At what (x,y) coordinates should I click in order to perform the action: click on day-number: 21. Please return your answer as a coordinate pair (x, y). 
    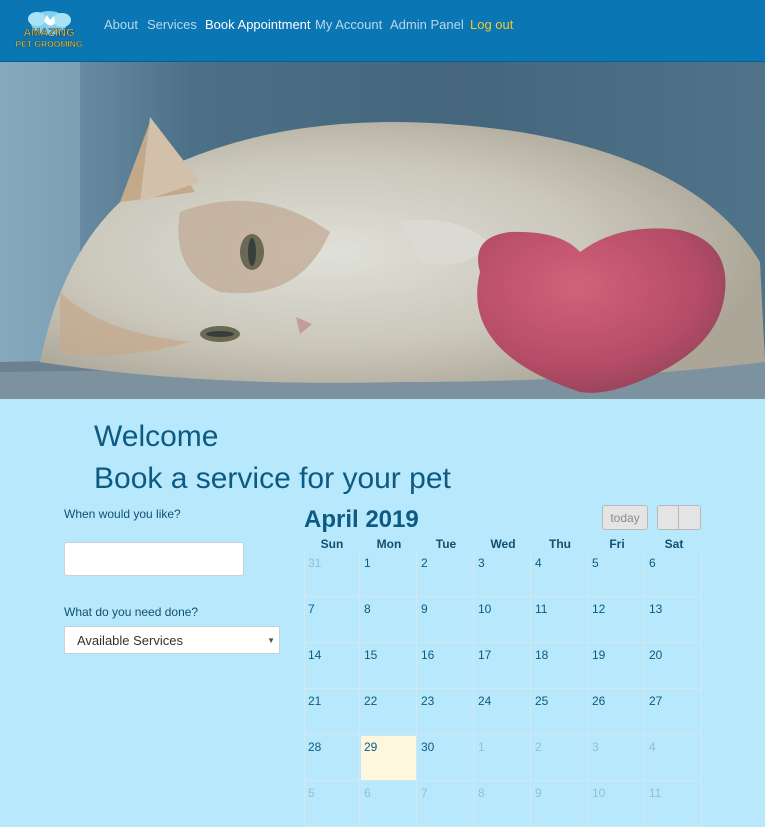
    Looking at the image, I should click on (315, 701).